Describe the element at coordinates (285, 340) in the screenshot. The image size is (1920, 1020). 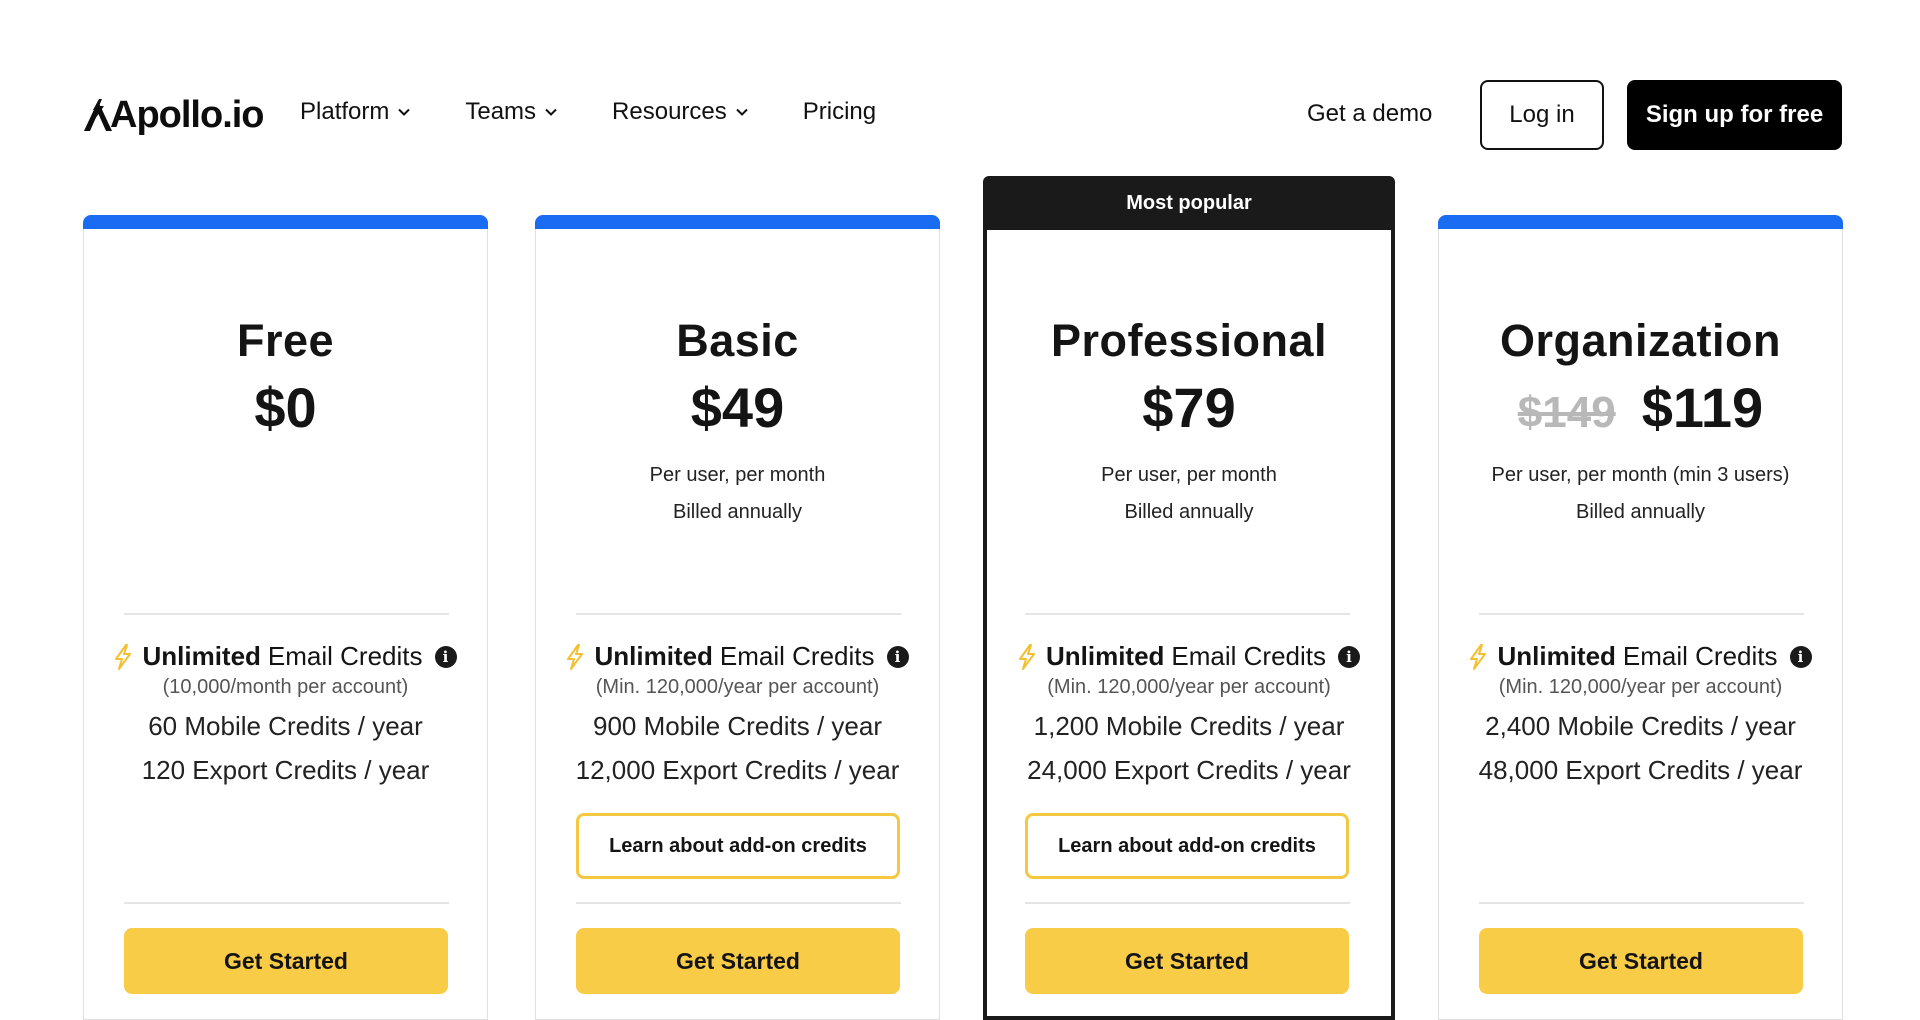
I see `plan-name: Free` at that location.